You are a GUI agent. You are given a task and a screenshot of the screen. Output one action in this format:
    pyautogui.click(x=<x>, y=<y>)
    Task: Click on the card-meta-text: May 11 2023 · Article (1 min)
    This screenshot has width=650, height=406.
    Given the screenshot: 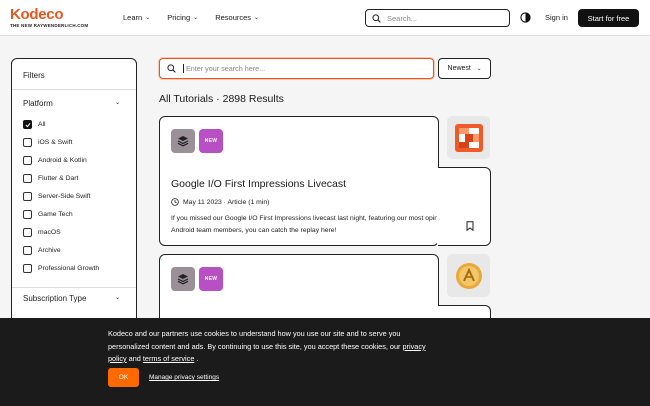 What is the action you would take?
    pyautogui.click(x=226, y=202)
    